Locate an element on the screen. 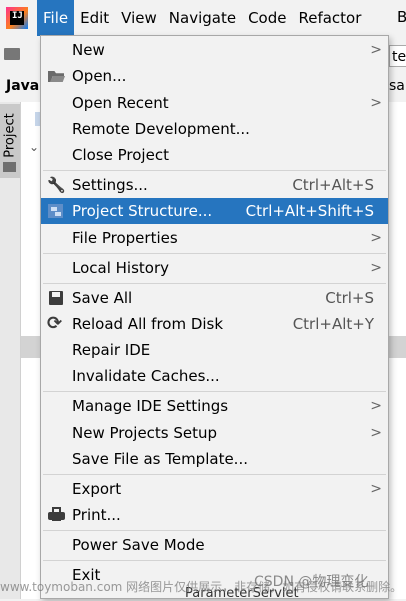 This screenshot has height=601, width=406. print-icon is located at coordinates (56, 515).